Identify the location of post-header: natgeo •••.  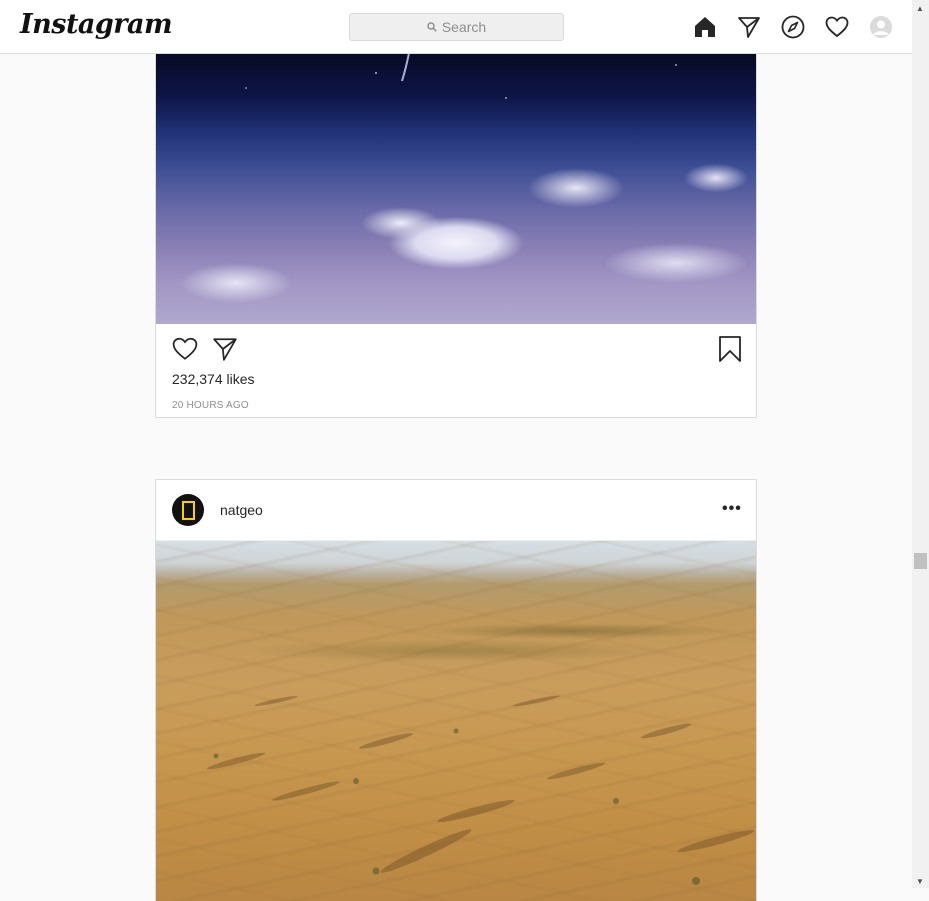
(456, 510).